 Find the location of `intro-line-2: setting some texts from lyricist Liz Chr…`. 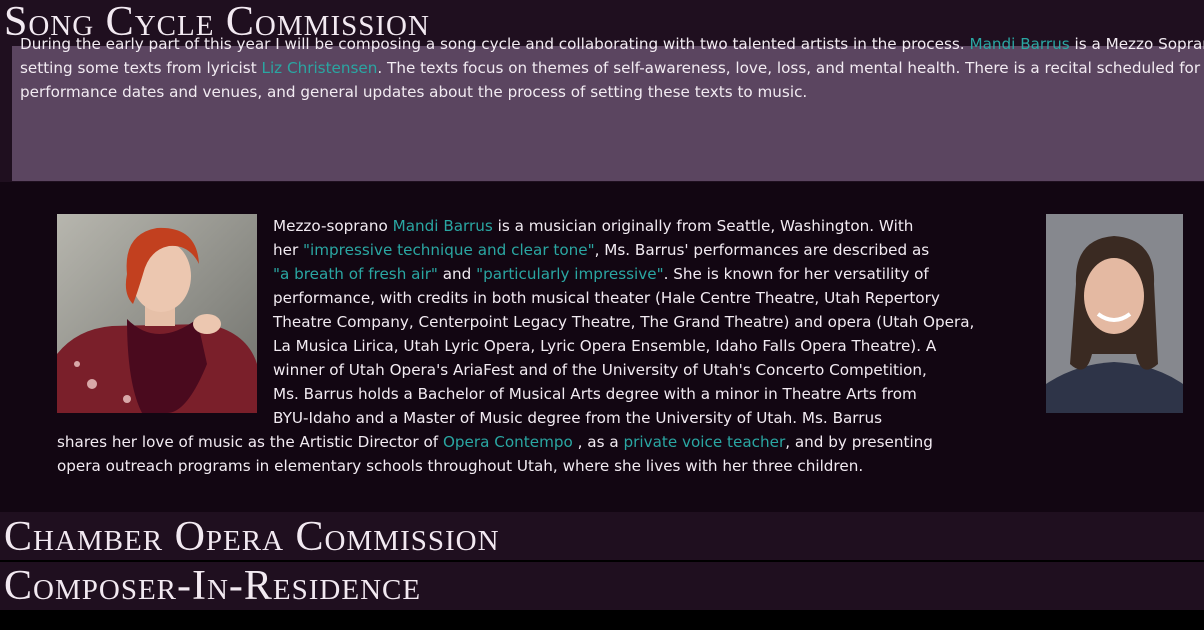

intro-line-2: setting some texts from lyricist Liz Chr… is located at coordinates (612, 68).